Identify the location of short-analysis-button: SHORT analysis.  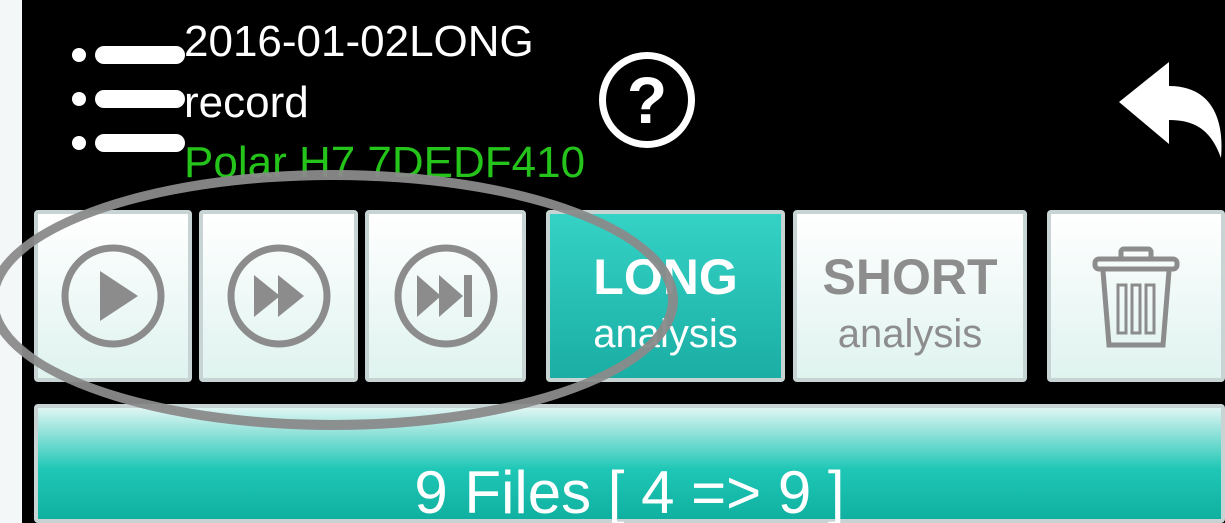
(910, 296).